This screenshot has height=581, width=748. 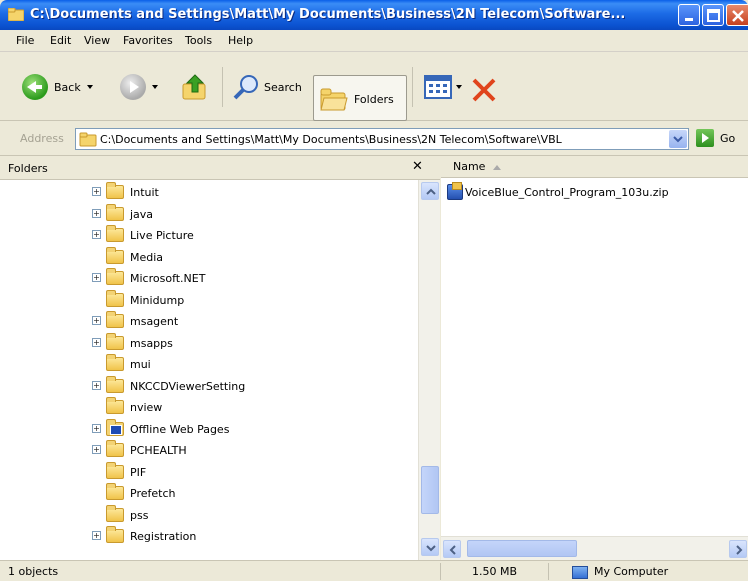 I want to click on close-button, so click(x=737, y=15).